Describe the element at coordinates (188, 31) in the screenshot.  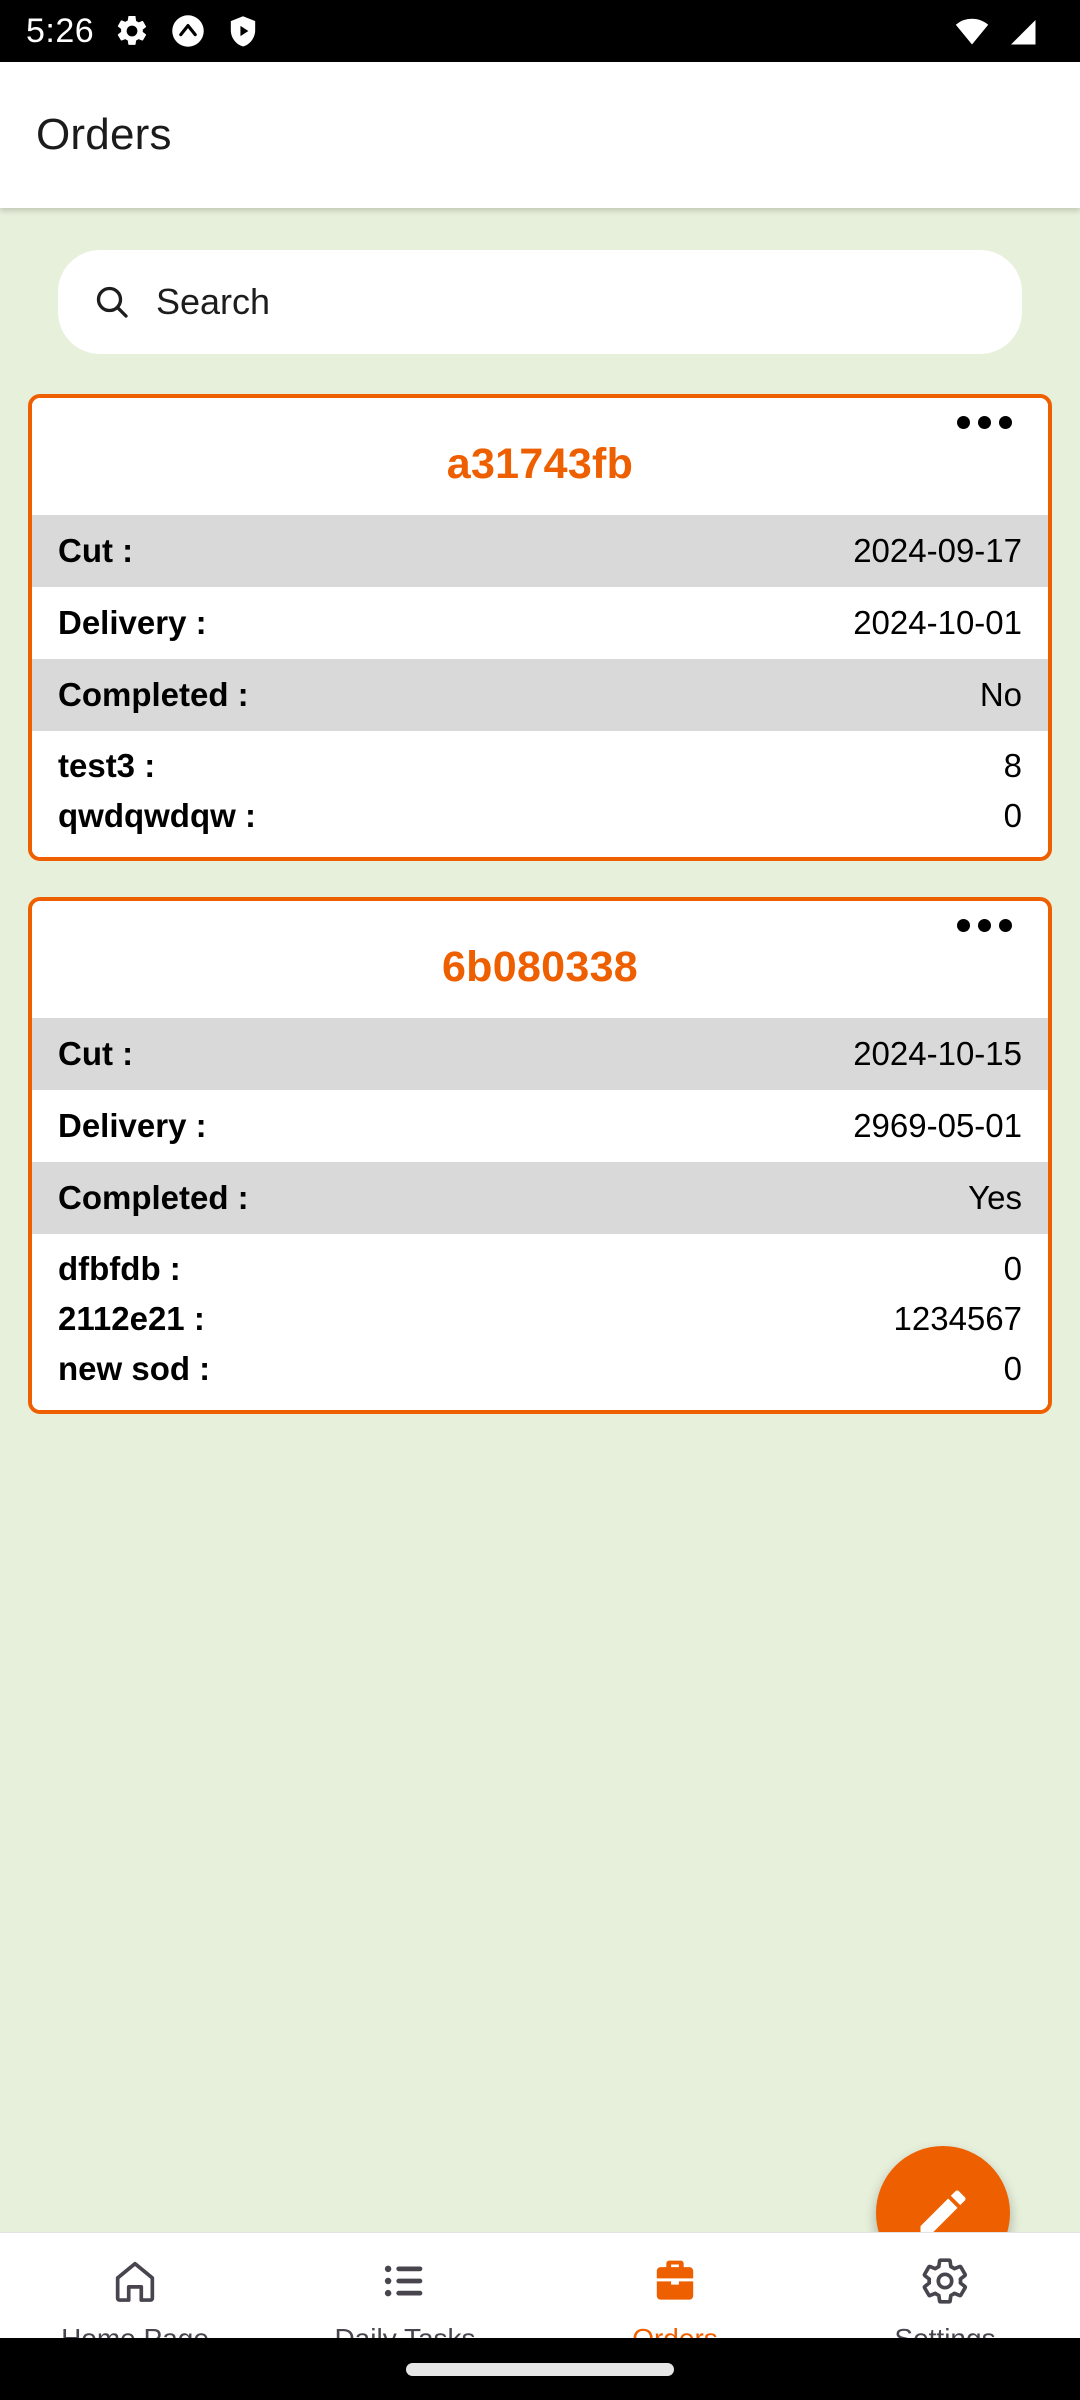
I see `circle-chevron-up-icon` at that location.